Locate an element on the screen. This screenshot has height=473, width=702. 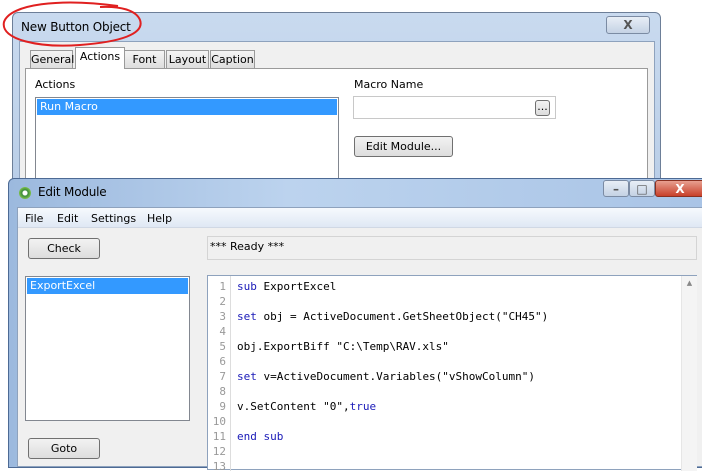
code-line: end sub is located at coordinates (260, 436).